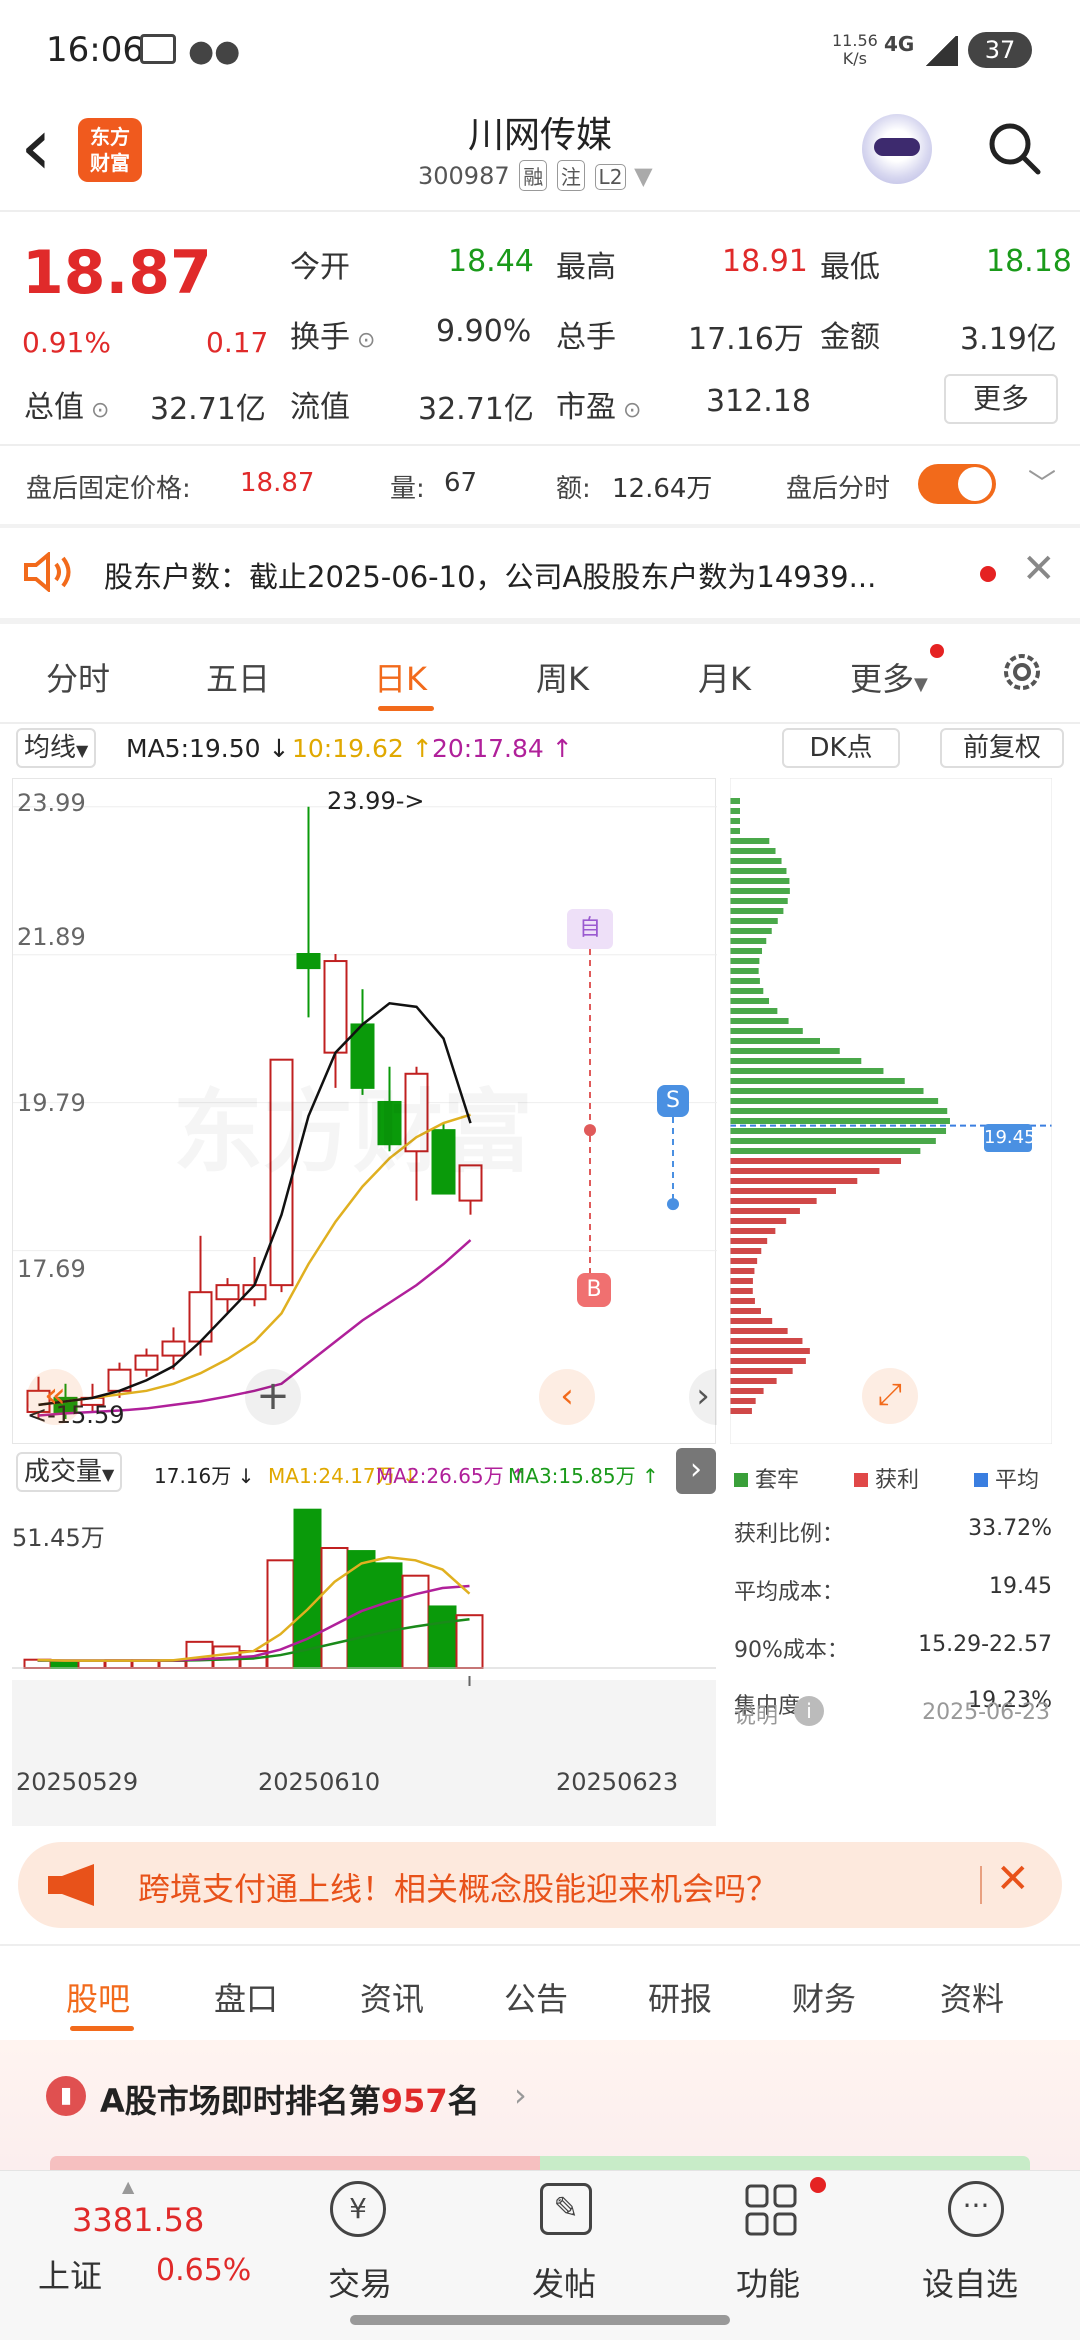 Image resolution: width=1080 pixels, height=2340 pixels. Describe the element at coordinates (970, 2282) in the screenshot. I see `nav-add-watchlist: 设自选` at that location.